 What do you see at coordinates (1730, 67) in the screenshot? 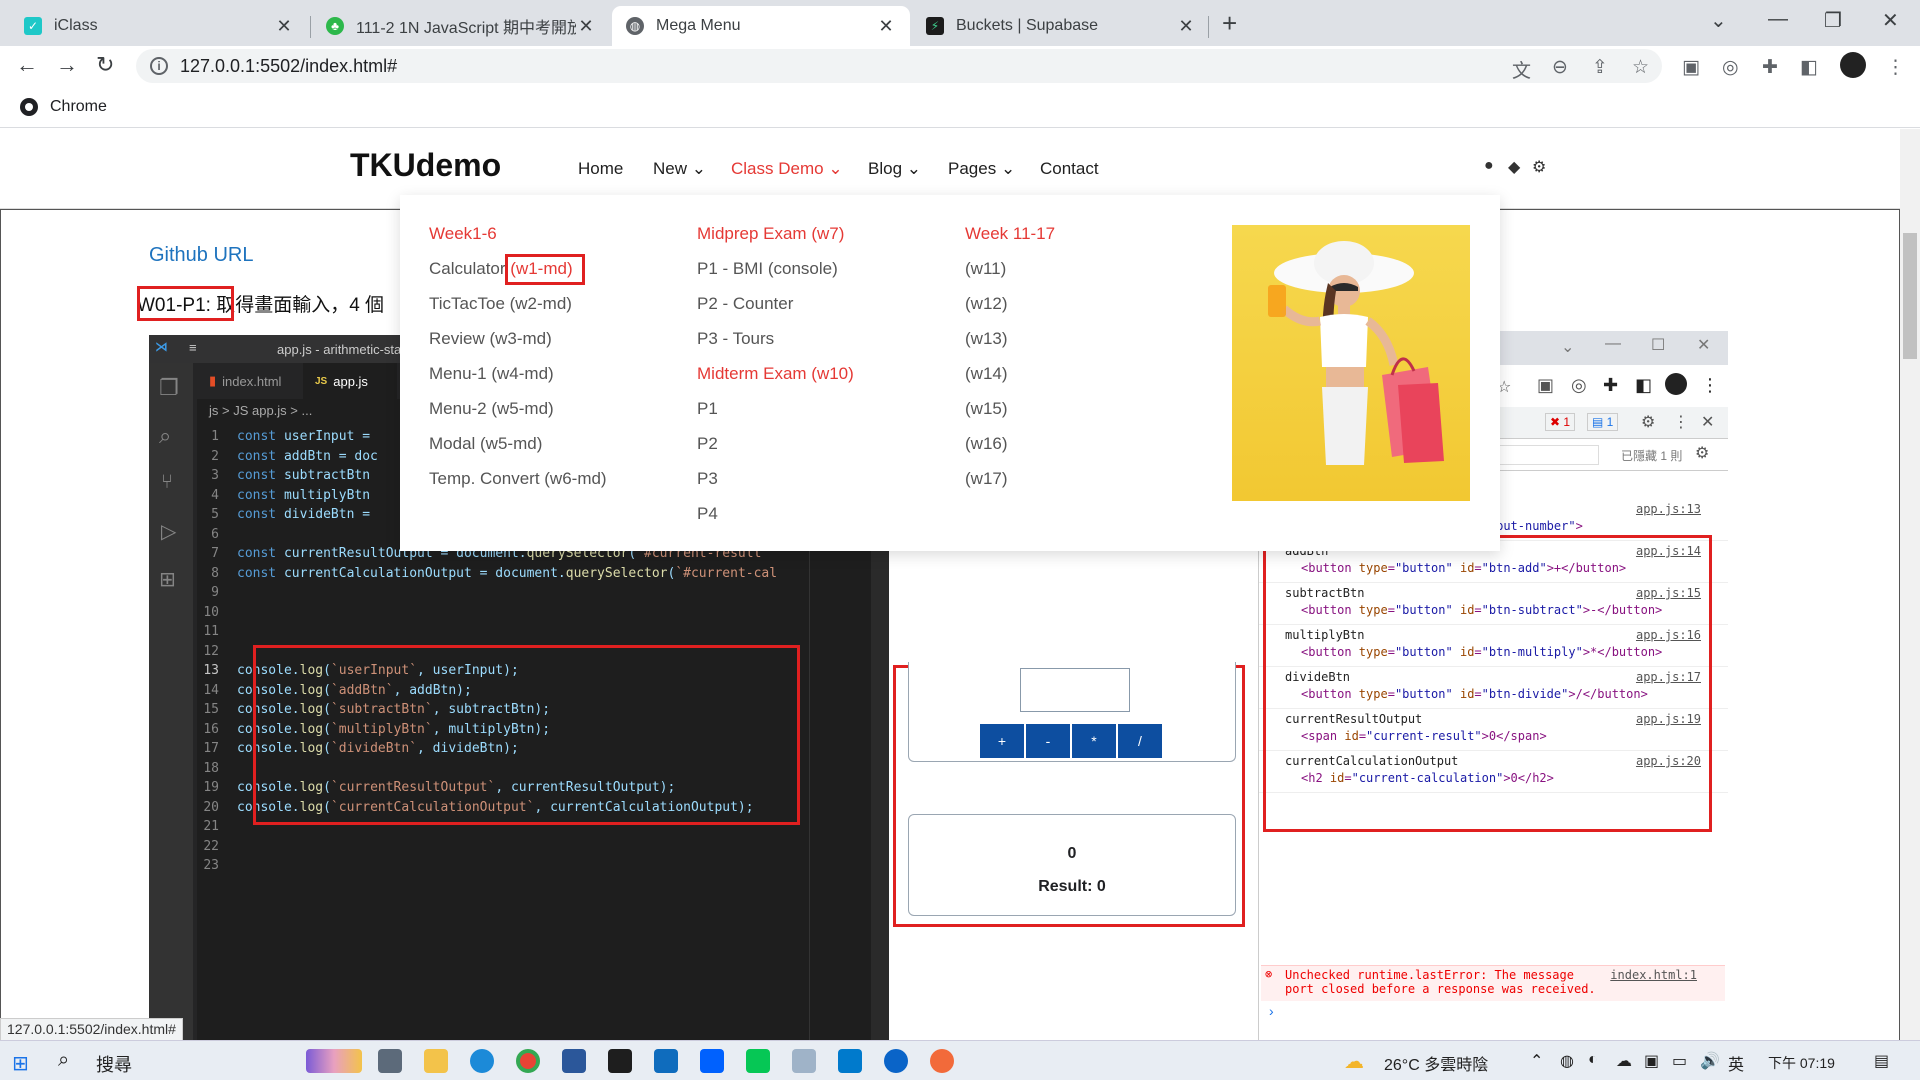
I see `extension-headphone-icon: ◎` at bounding box center [1730, 67].